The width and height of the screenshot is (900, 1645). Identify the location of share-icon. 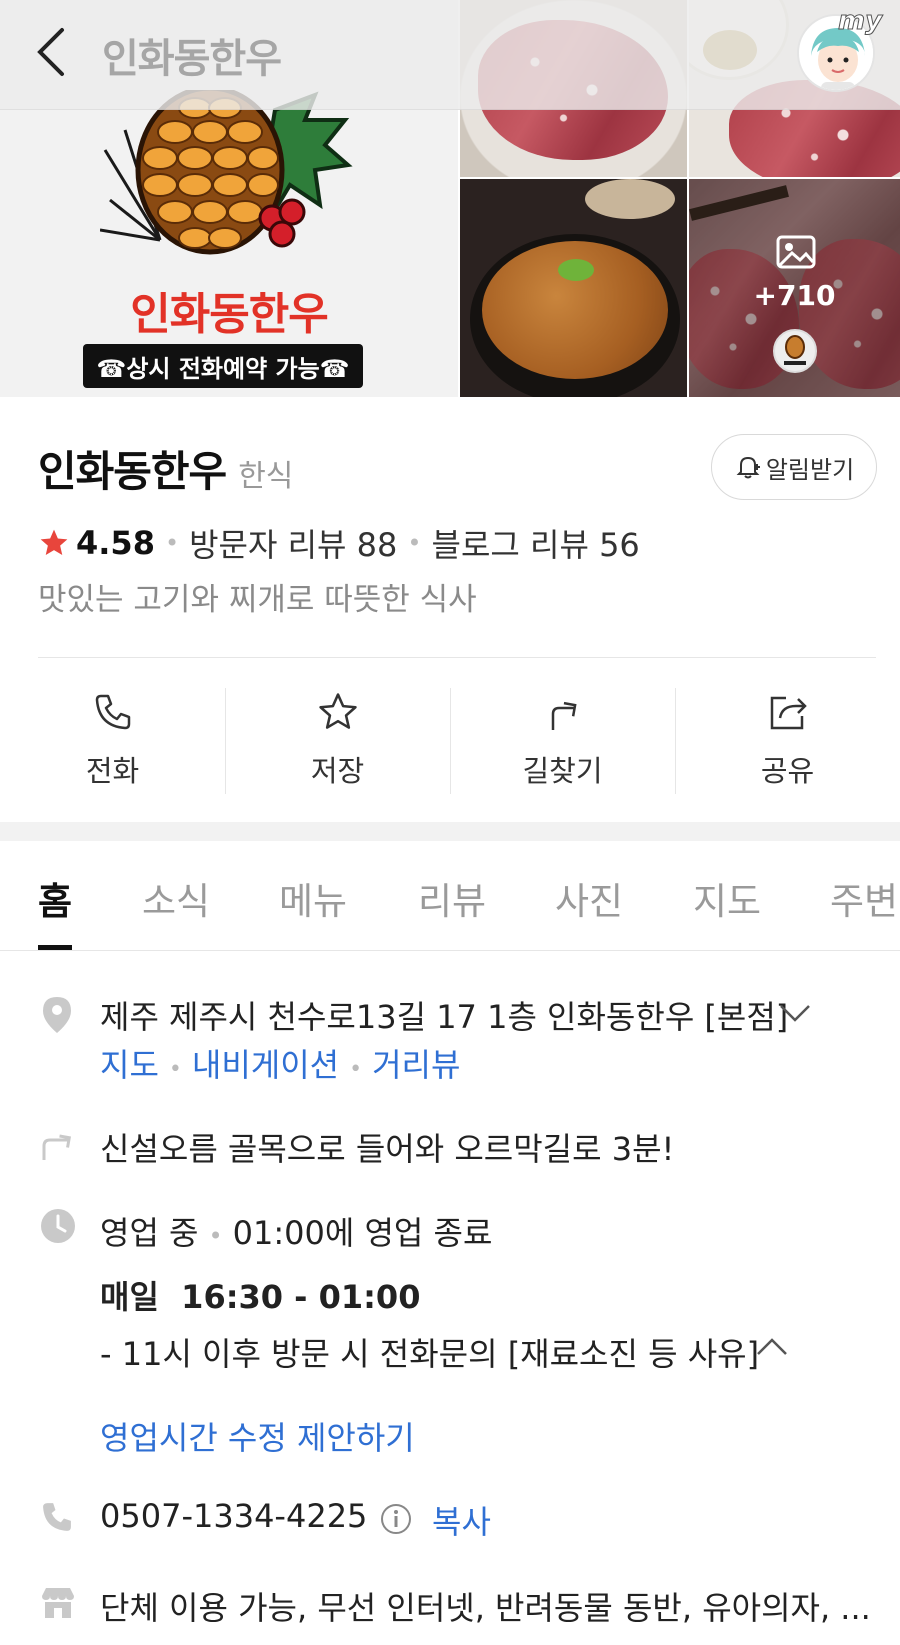
(788, 713).